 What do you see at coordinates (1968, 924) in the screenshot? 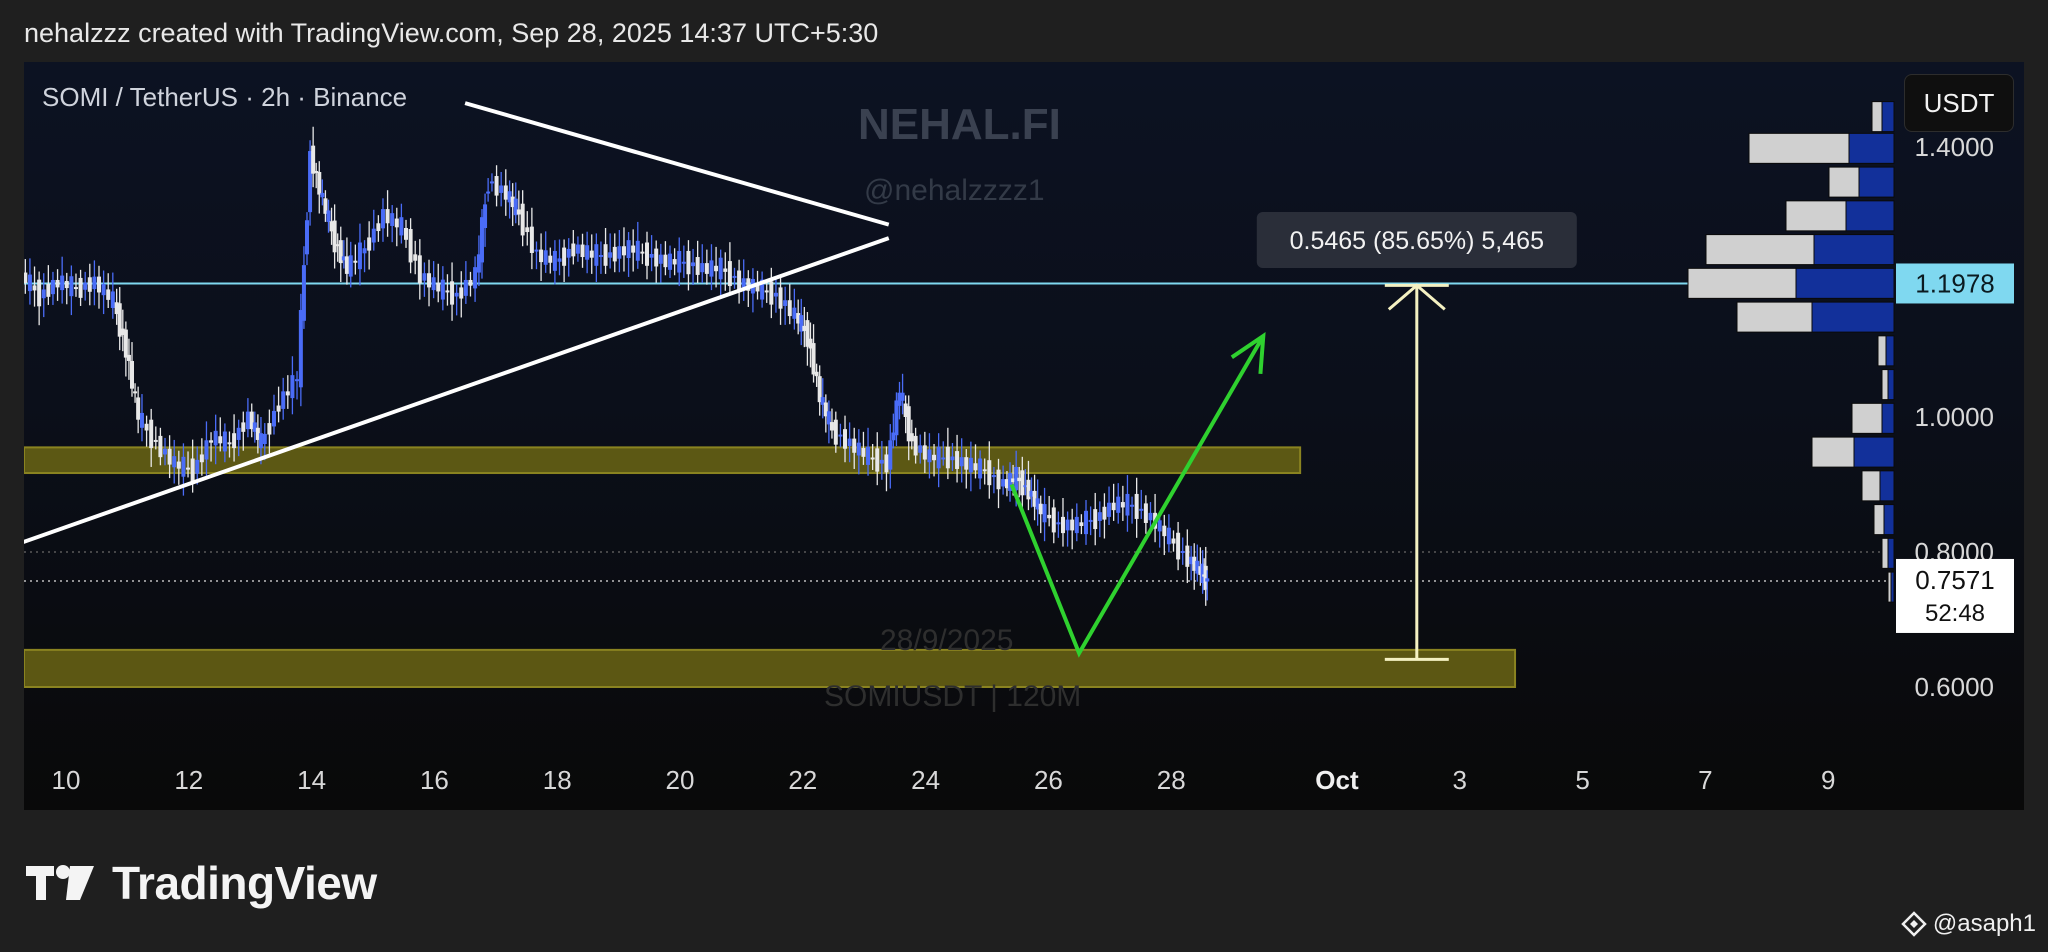
I see `attribution: @asaph1` at bounding box center [1968, 924].